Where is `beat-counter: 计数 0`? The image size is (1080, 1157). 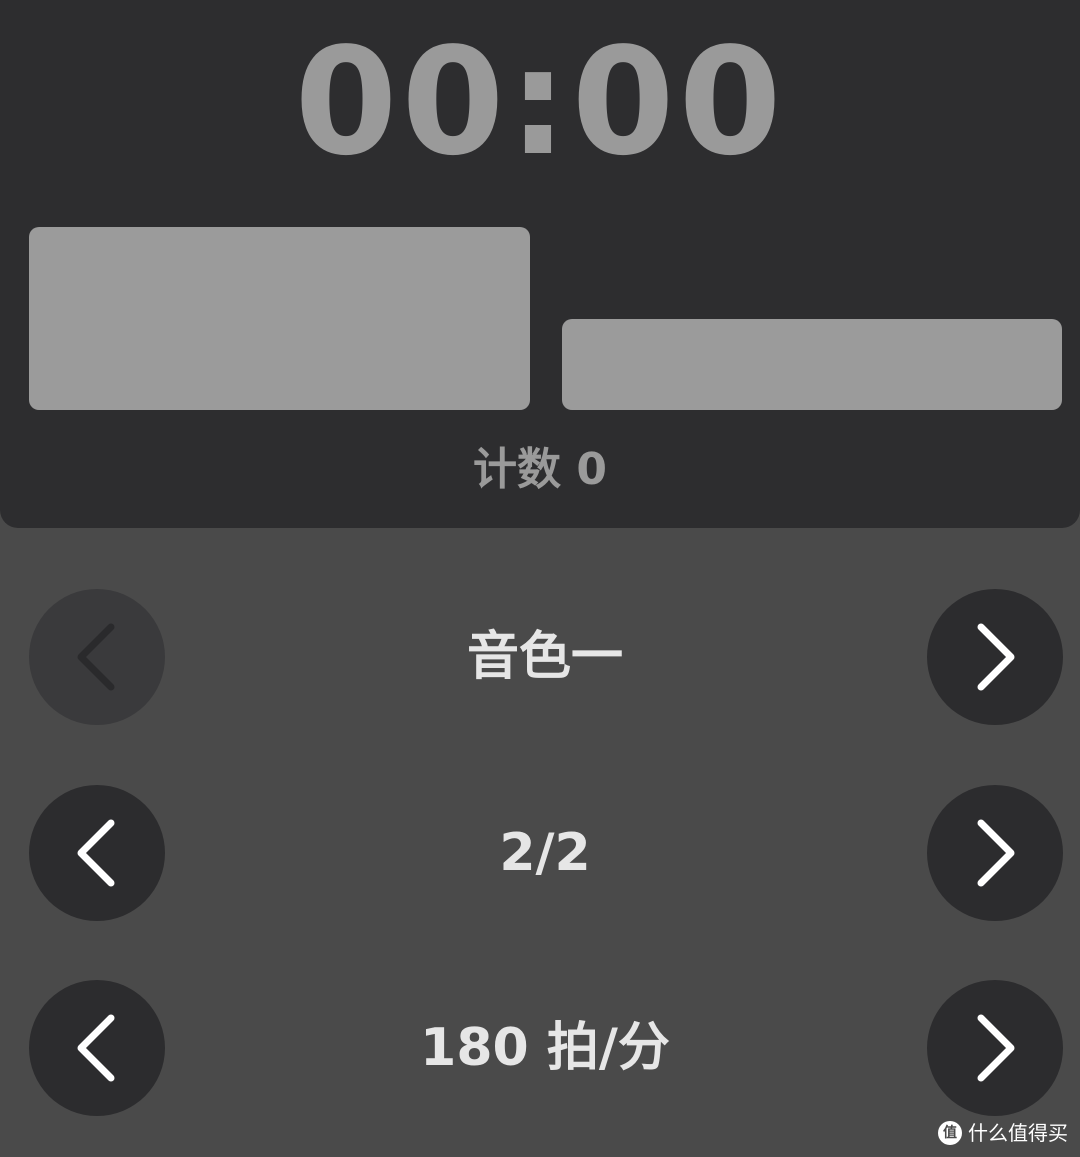 beat-counter: 计数 0 is located at coordinates (540, 469).